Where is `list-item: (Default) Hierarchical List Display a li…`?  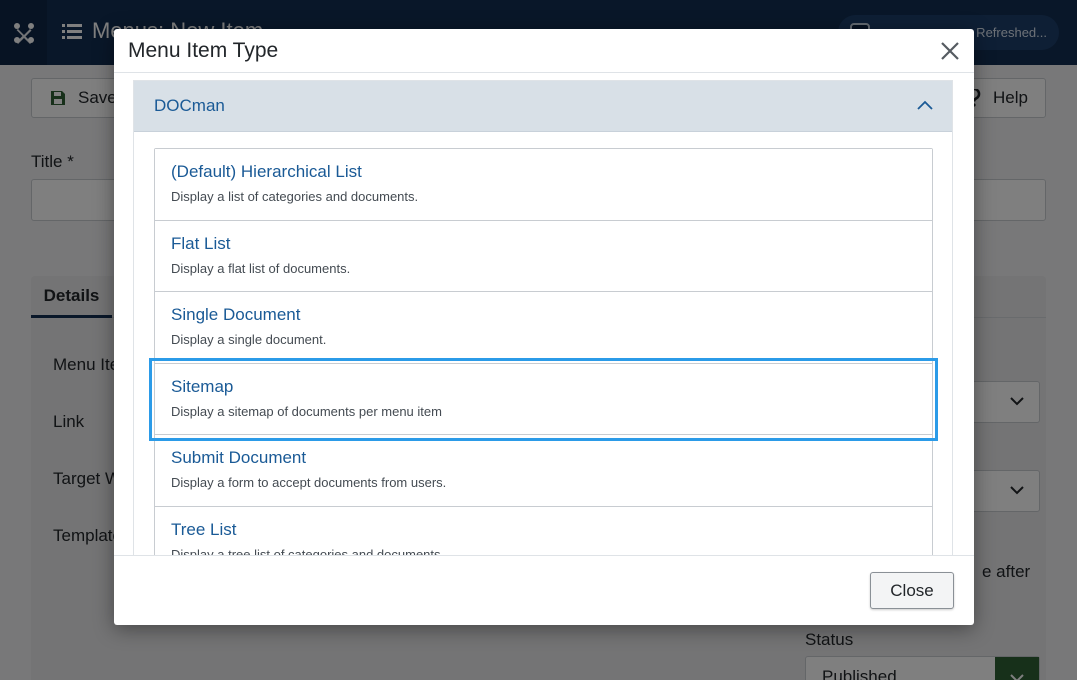 list-item: (Default) Hierarchical List Display a li… is located at coordinates (543, 185).